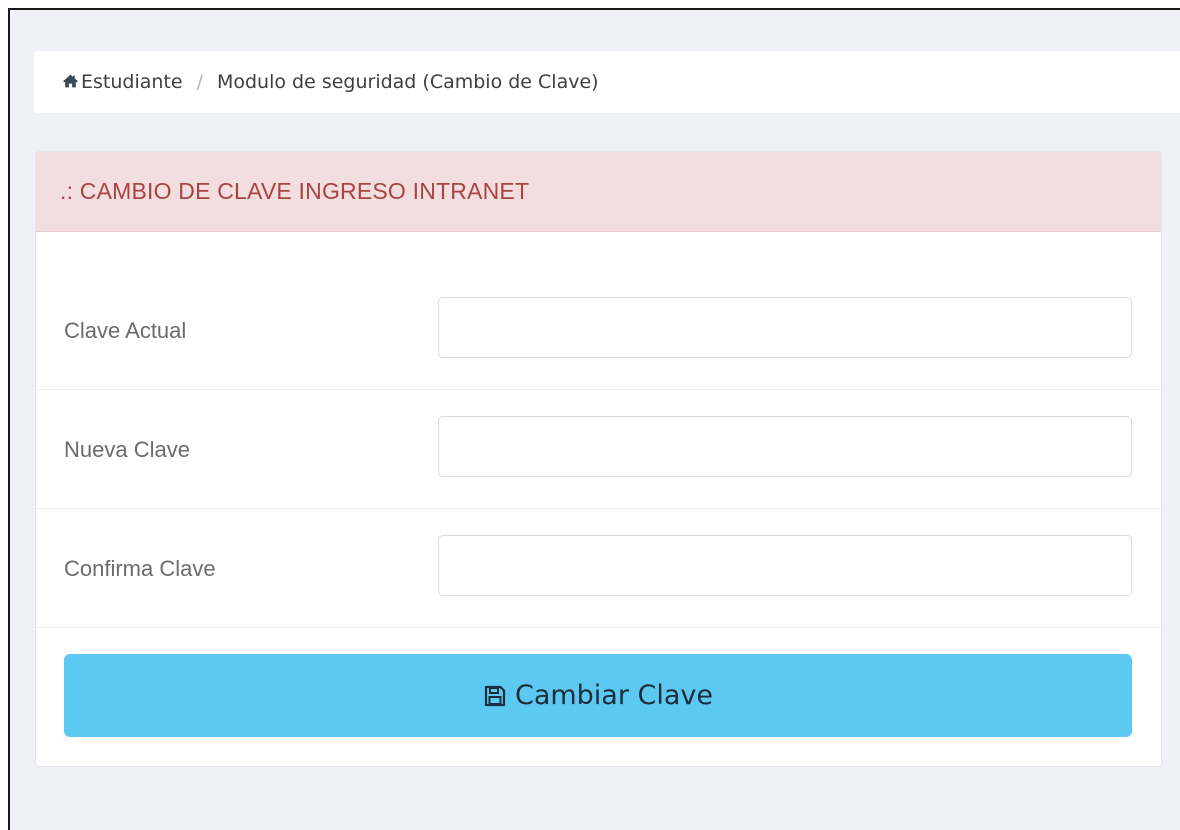 The height and width of the screenshot is (830, 1180). I want to click on confirm-password-input, so click(785, 565).